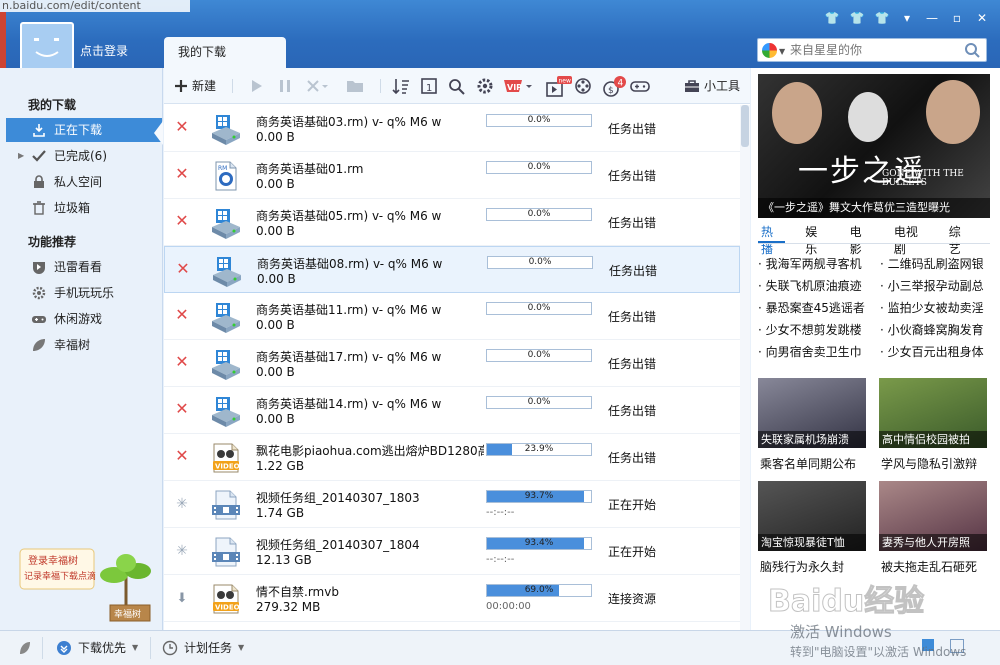  What do you see at coordinates (814, 352) in the screenshot?
I see `news-link: · 向男宿舍卖卫生巾` at bounding box center [814, 352].